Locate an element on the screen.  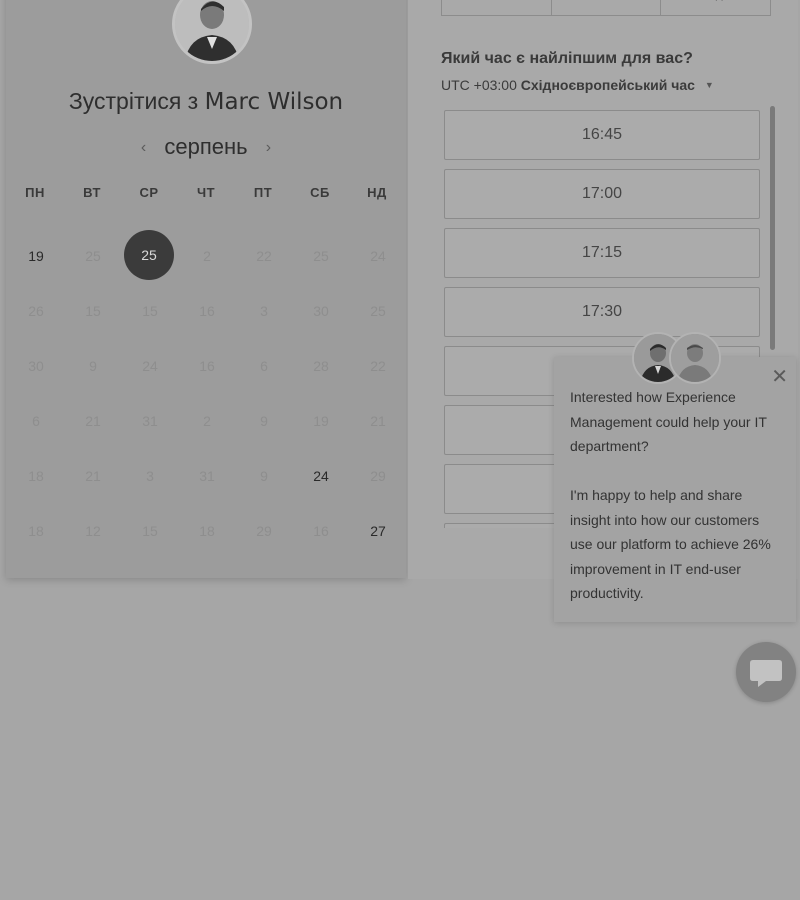
host-avatar is located at coordinates (212, 32).